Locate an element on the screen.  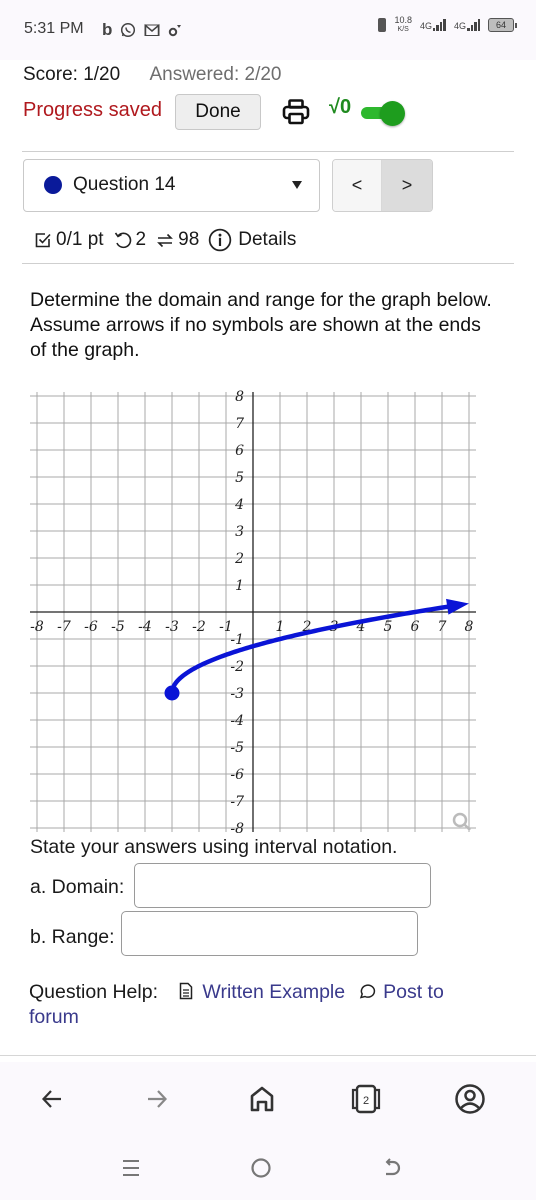
system-back-button is located at coordinates (392, 1168).